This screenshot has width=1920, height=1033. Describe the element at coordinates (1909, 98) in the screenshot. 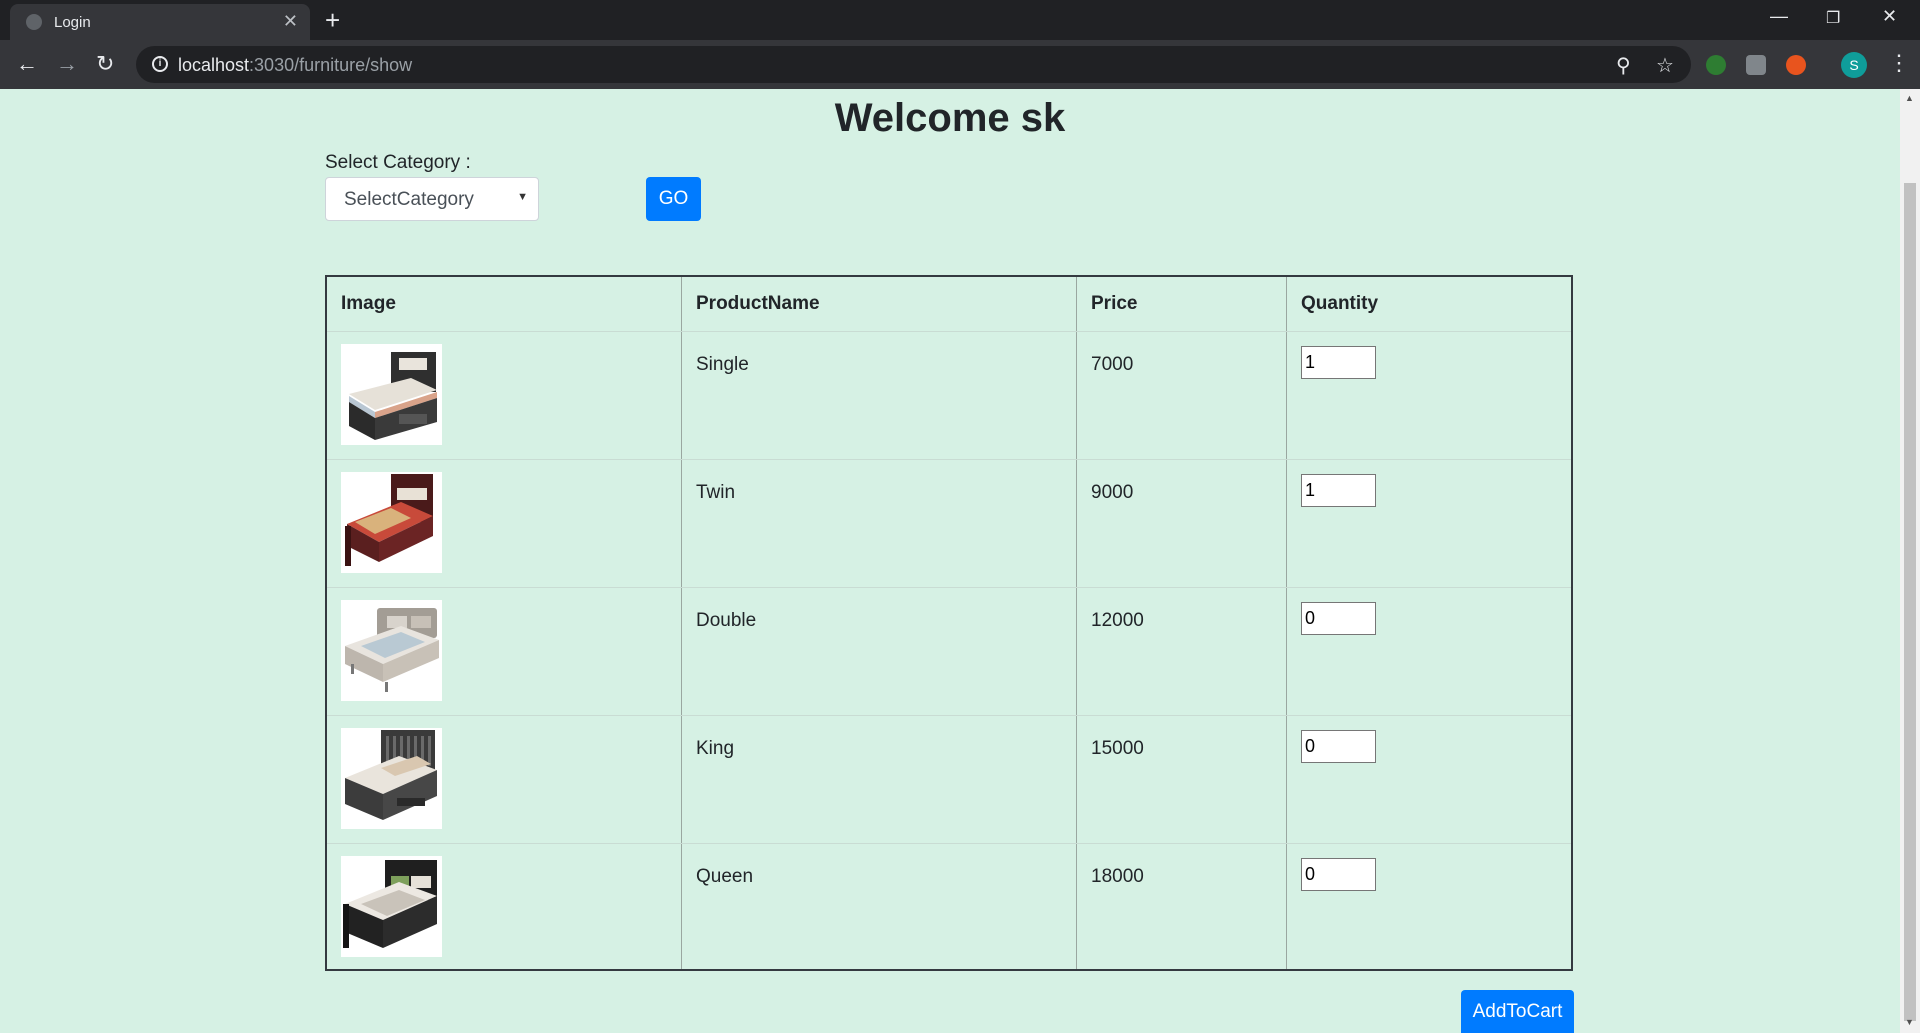

I see `scroll-up-icon: ▲` at that location.